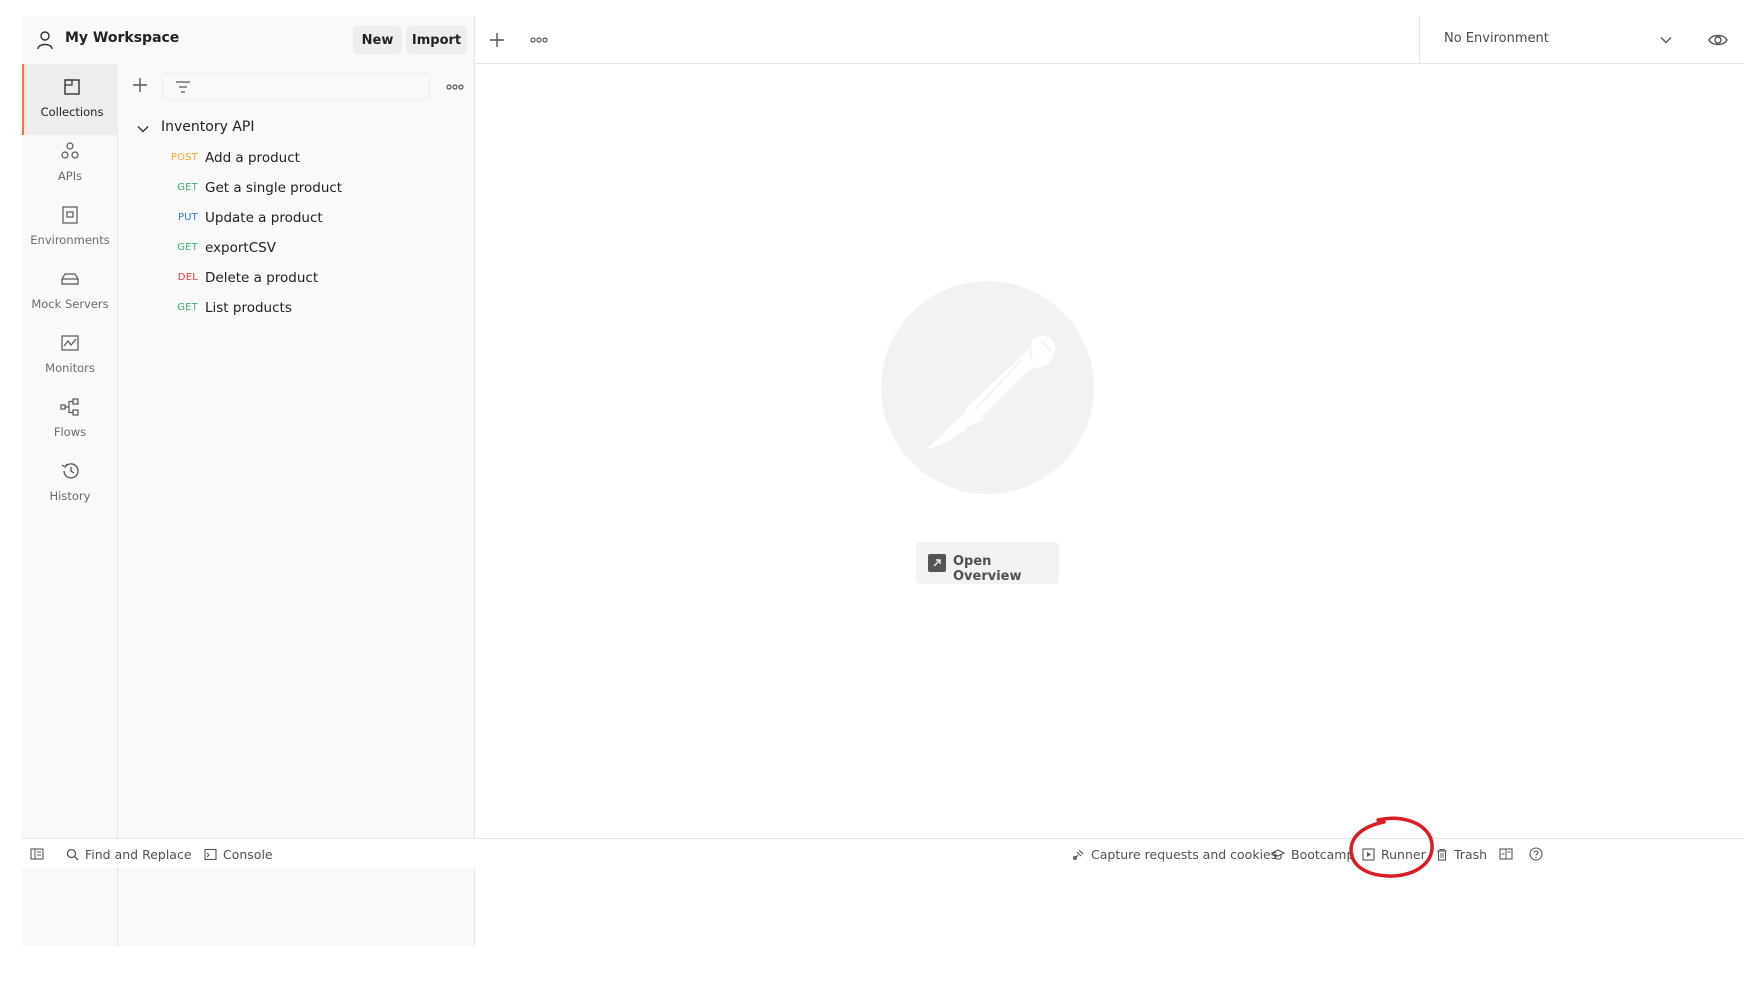  I want to click on rail-item-monitors: Monitors, so click(70, 355).